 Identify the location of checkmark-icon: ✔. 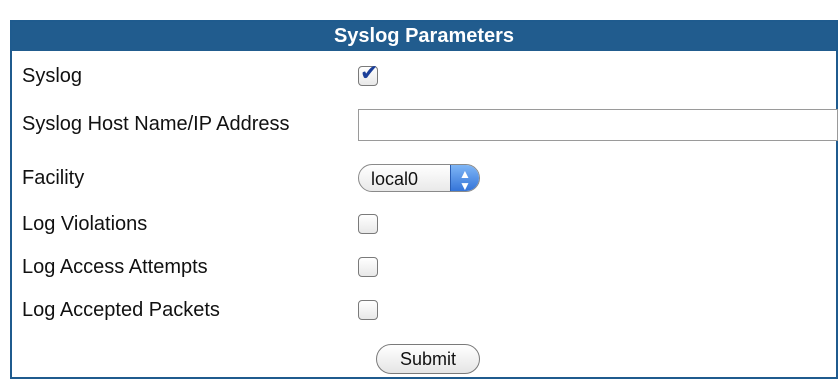
(369, 72).